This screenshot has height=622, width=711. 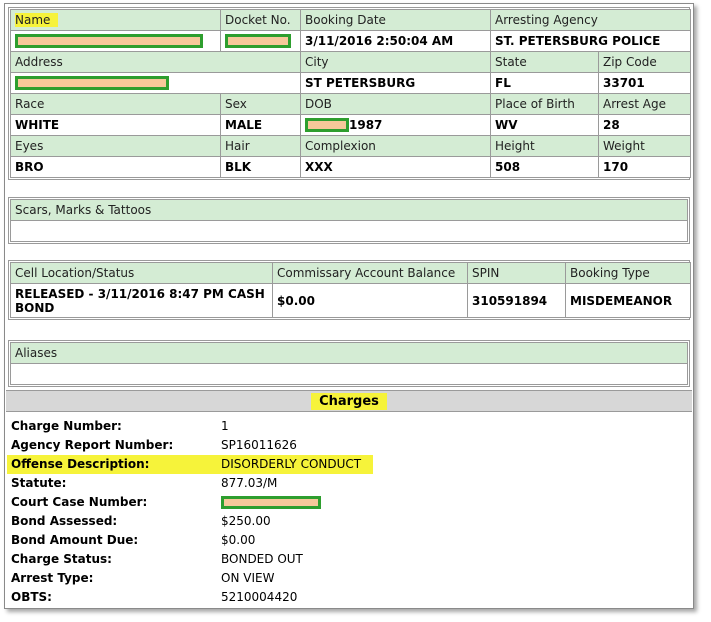 I want to click on eyes-label: Eyes, so click(x=115, y=146).